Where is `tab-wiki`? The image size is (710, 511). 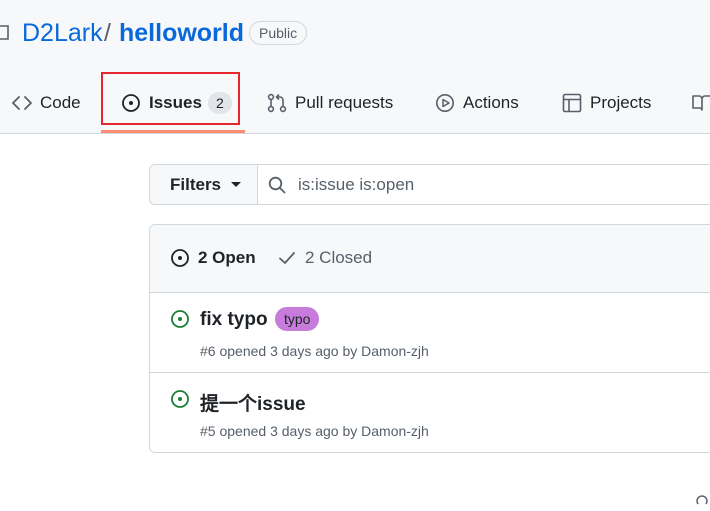
tab-wiki is located at coordinates (701, 103).